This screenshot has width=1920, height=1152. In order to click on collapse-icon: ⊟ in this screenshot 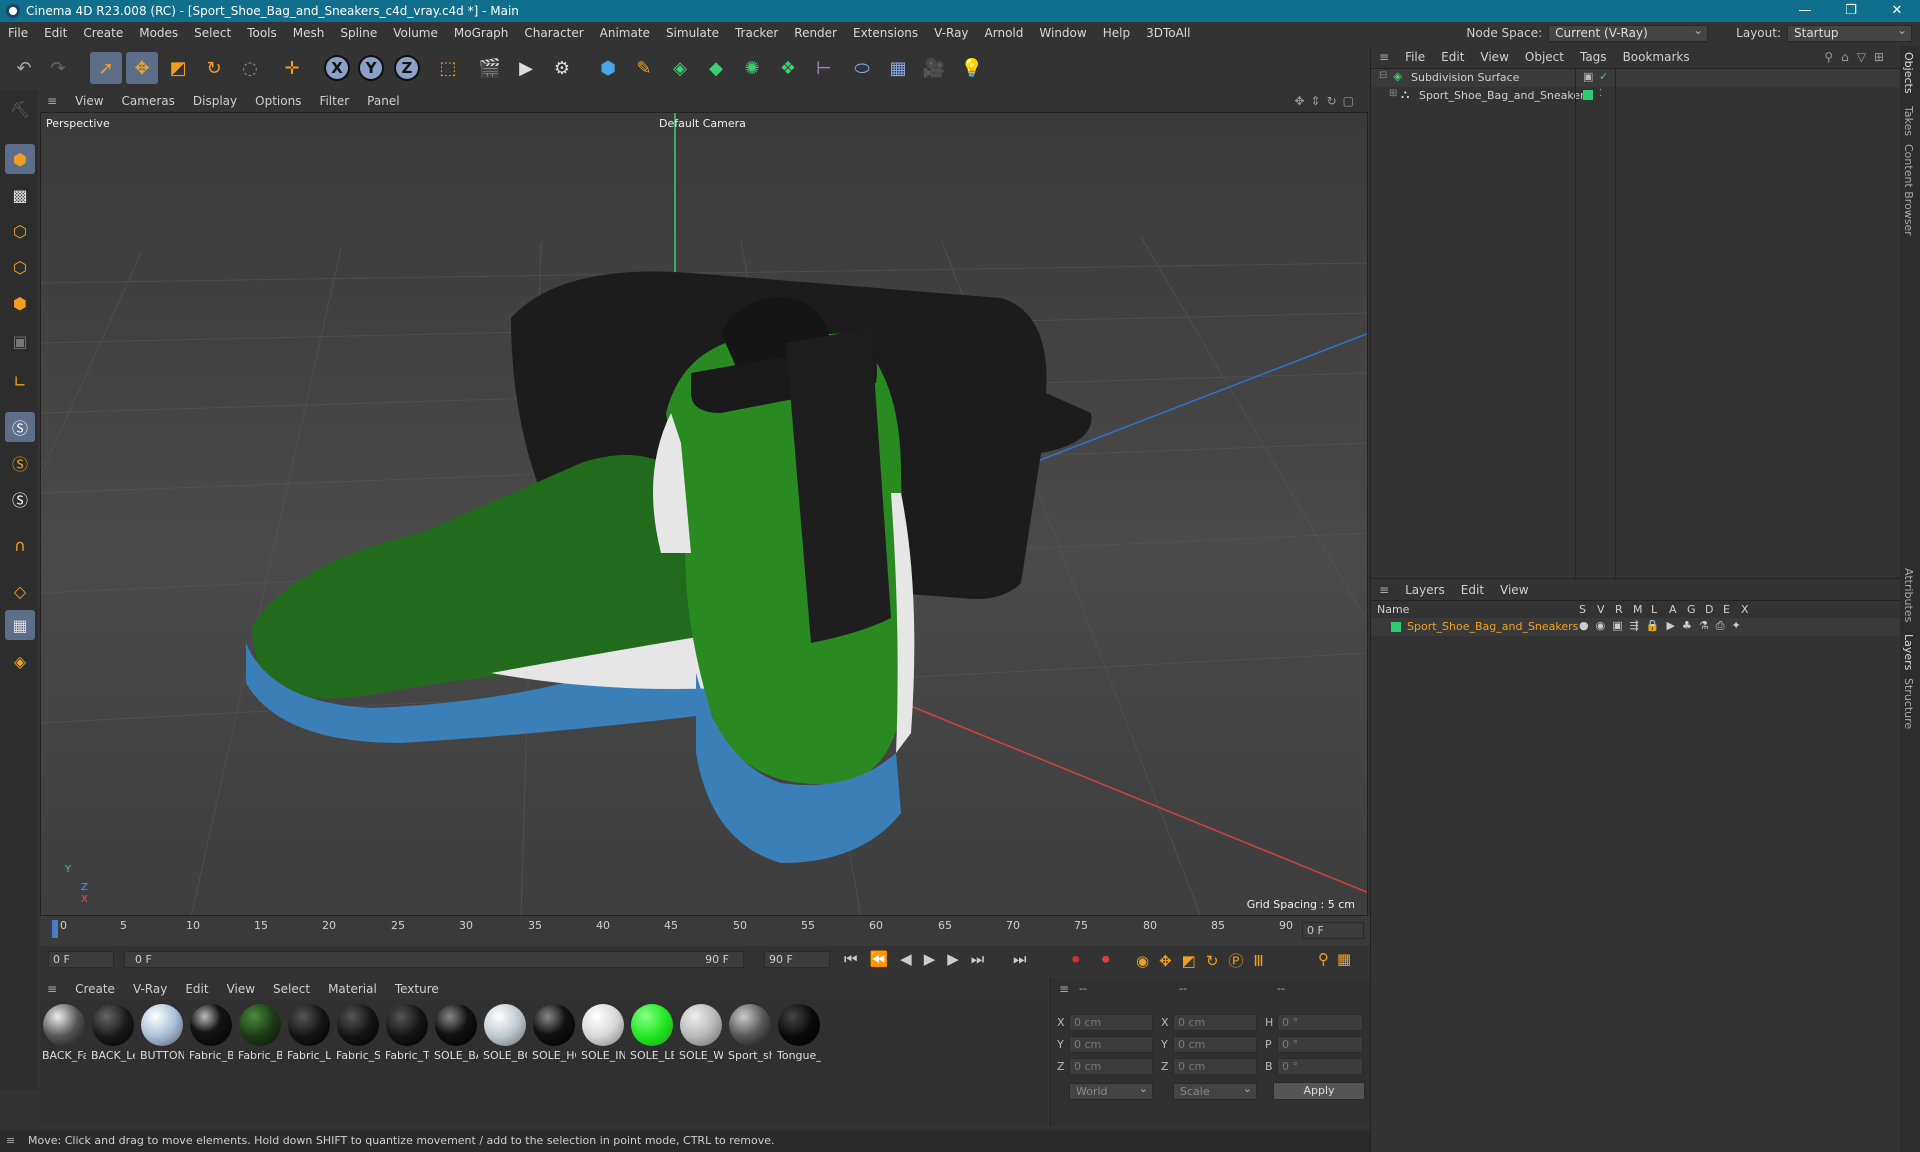, I will do `click(1383, 75)`.